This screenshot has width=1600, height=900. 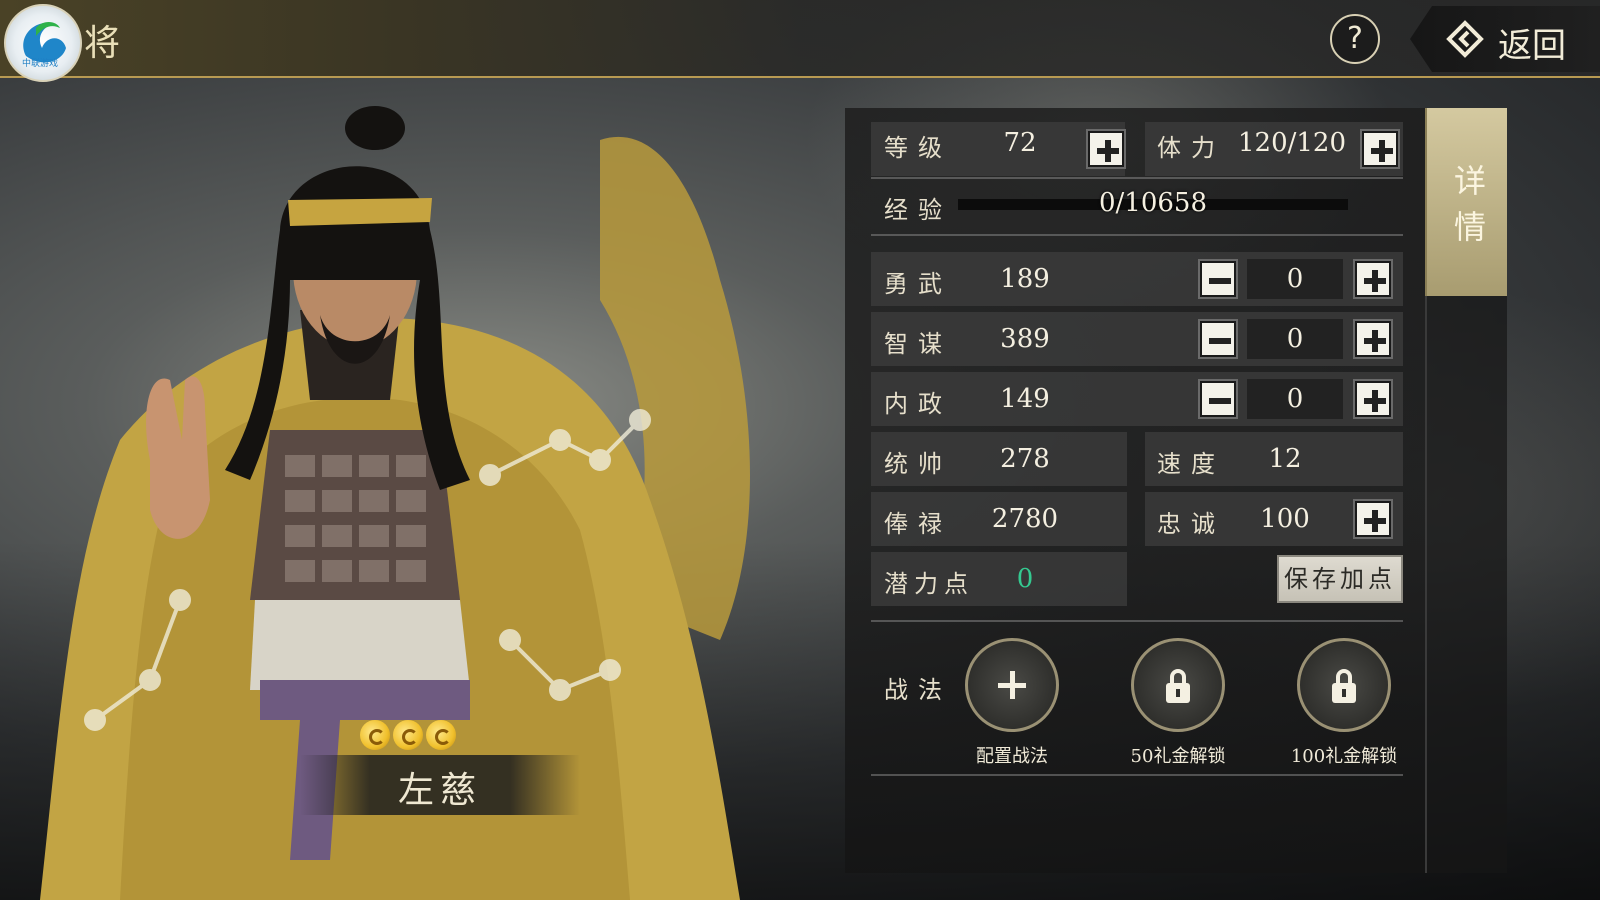 What do you see at coordinates (929, 584) in the screenshot?
I see `potential-label: 潜力点` at bounding box center [929, 584].